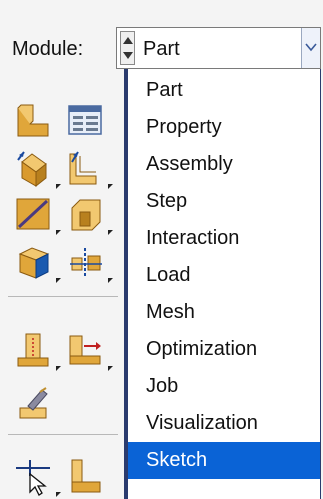 This screenshot has width=323, height=499. Describe the element at coordinates (224, 275) in the screenshot. I see `dropdown-item-load: Load` at that location.